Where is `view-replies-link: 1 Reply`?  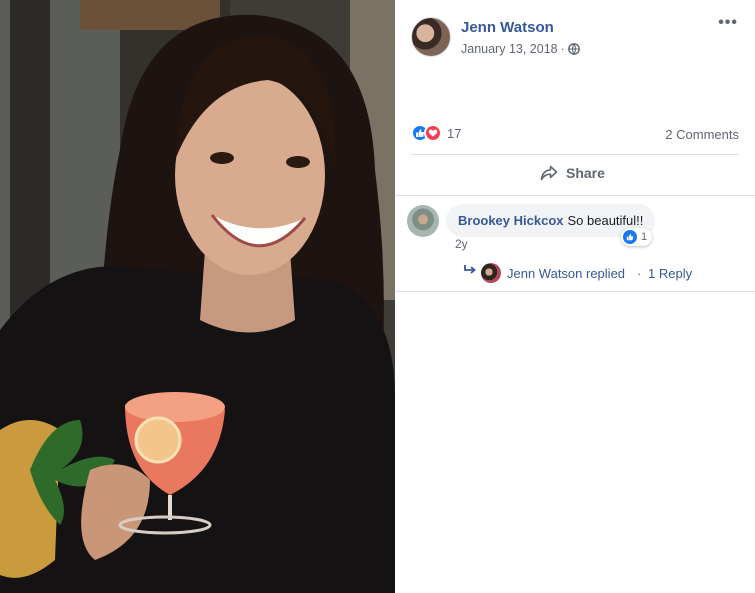
view-replies-link: 1 Reply is located at coordinates (670, 273).